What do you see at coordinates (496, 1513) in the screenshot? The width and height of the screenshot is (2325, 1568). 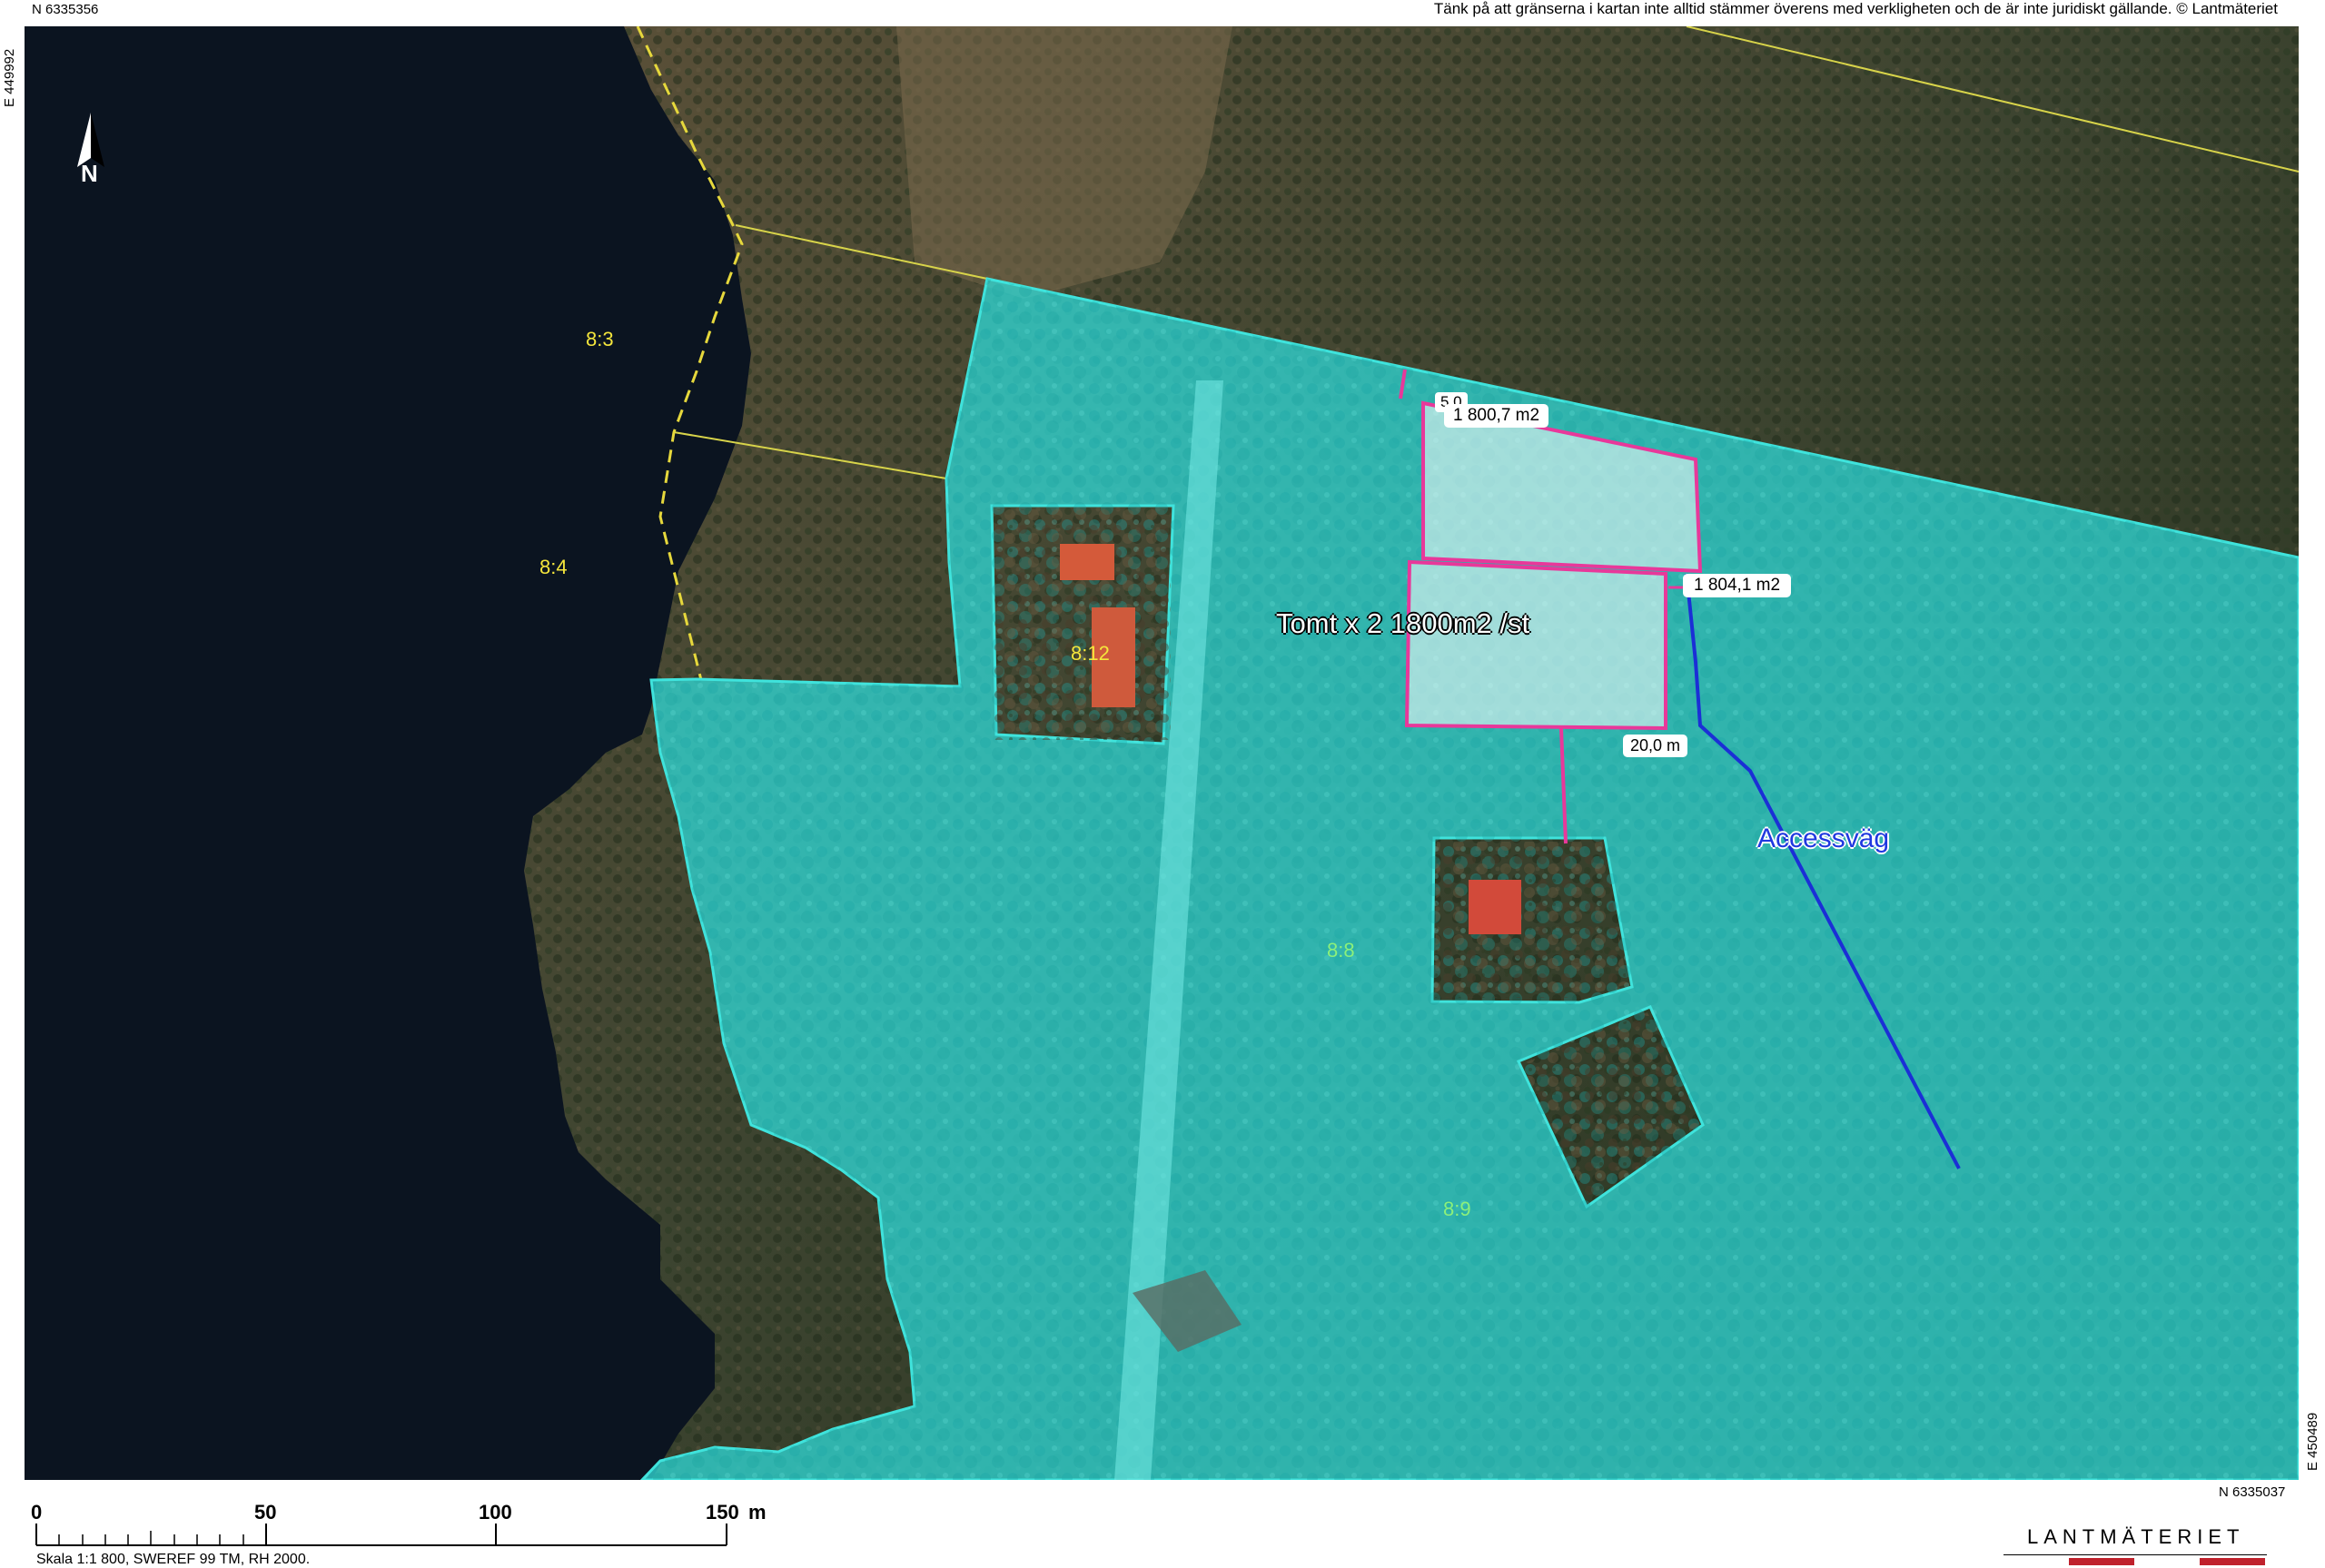 I see `scale-label-100: 100` at bounding box center [496, 1513].